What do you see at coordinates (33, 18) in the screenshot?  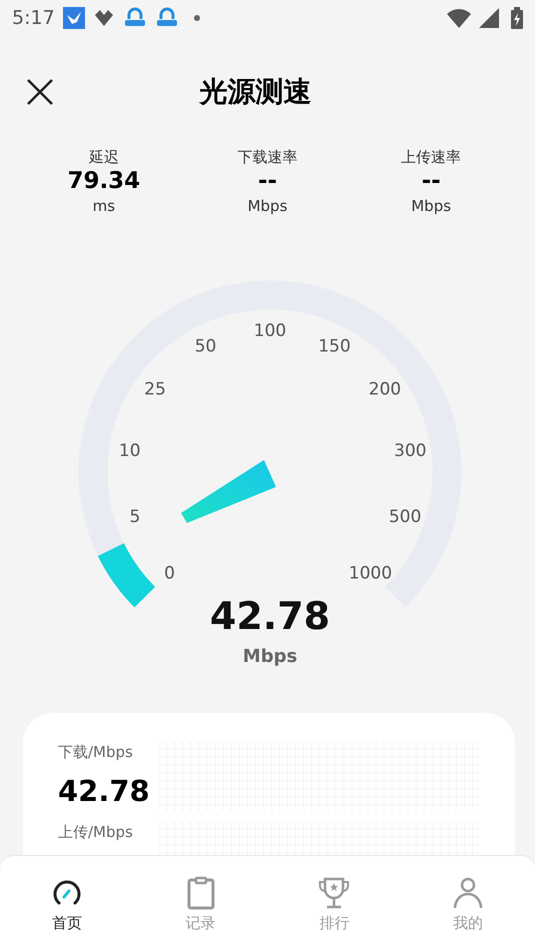 I see `status-time: 5:17` at bounding box center [33, 18].